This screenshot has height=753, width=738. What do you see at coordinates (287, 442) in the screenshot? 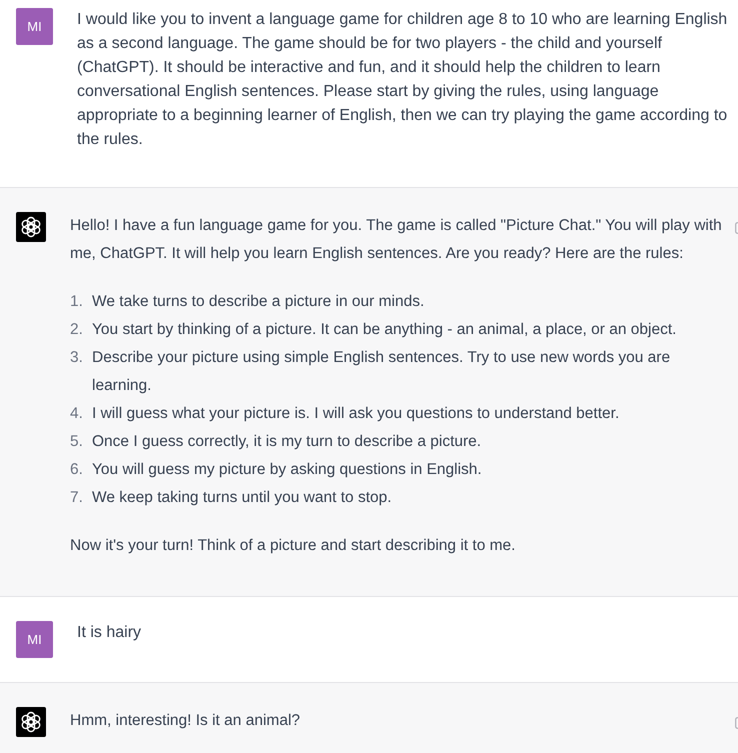
I see `list-item-text: Once I guess correctly, it is my turn to describe a picture.` at bounding box center [287, 442].